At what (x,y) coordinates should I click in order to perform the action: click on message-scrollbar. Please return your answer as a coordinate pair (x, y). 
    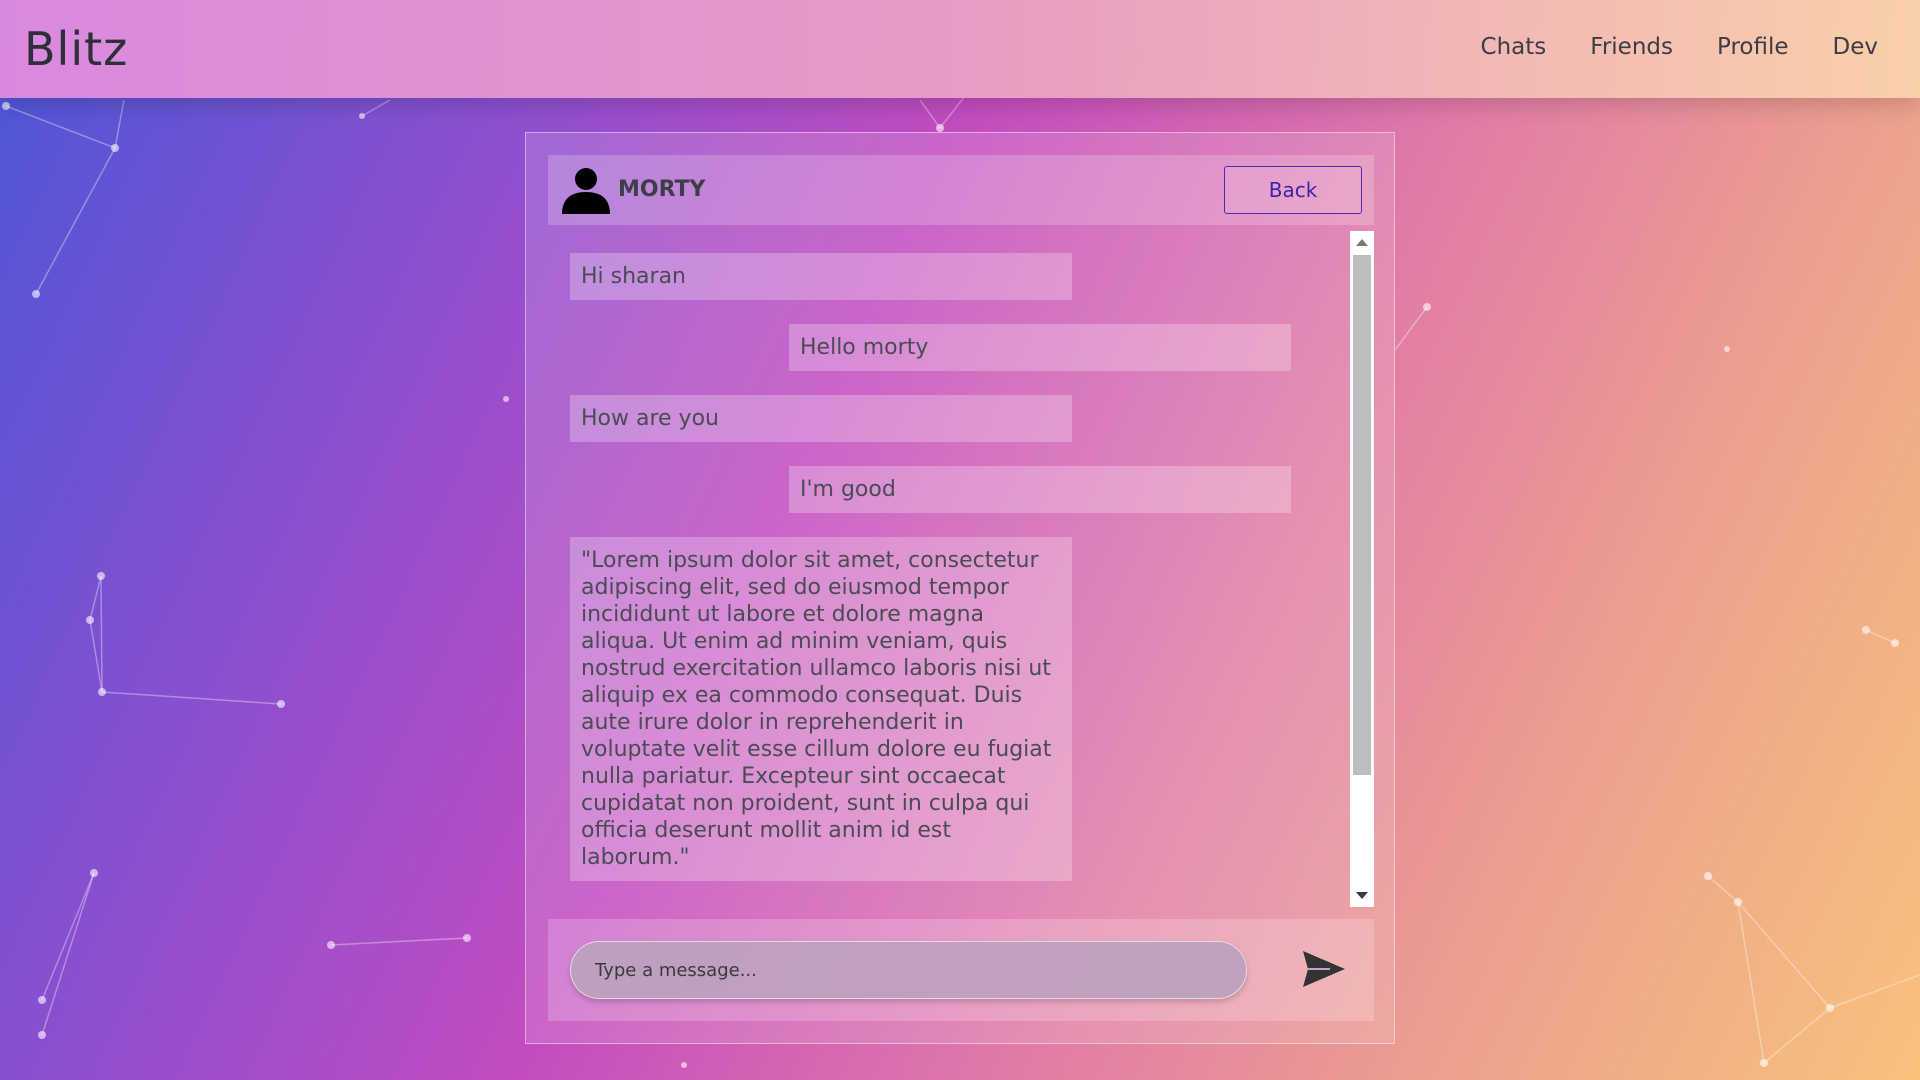
    Looking at the image, I should click on (1362, 569).